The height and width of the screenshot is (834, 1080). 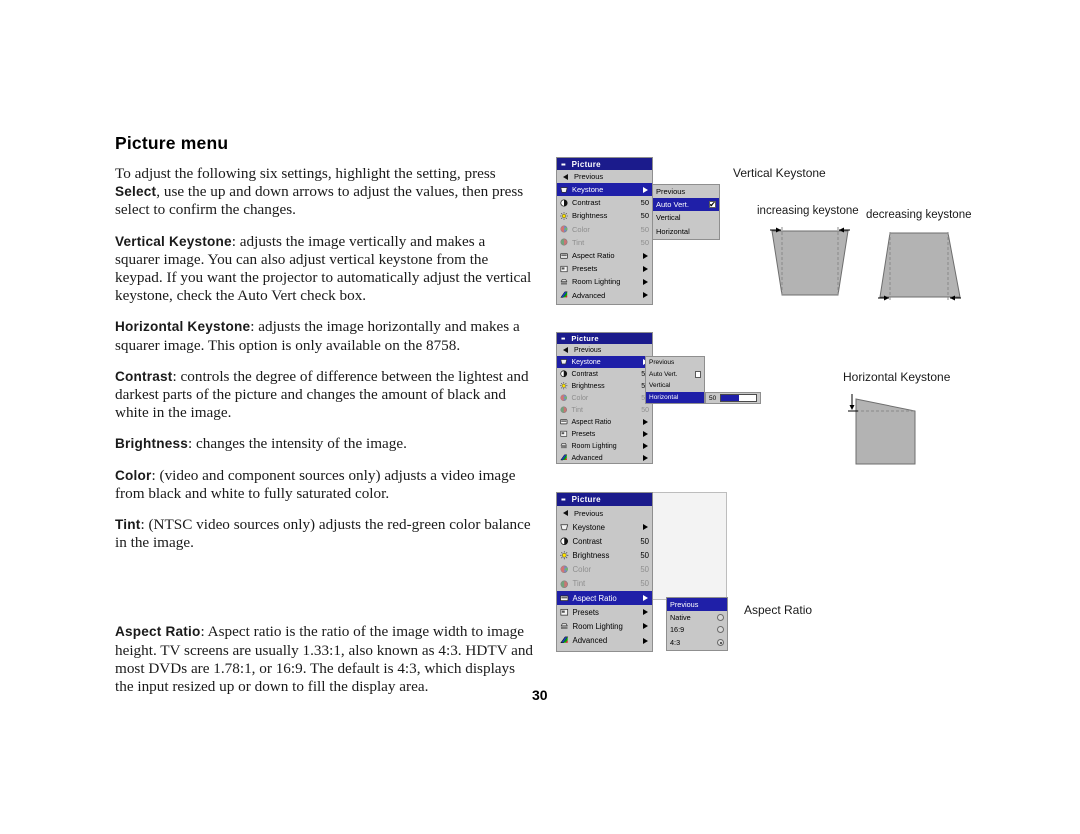 I want to click on menu-item-label: Previous, so click(x=588, y=350).